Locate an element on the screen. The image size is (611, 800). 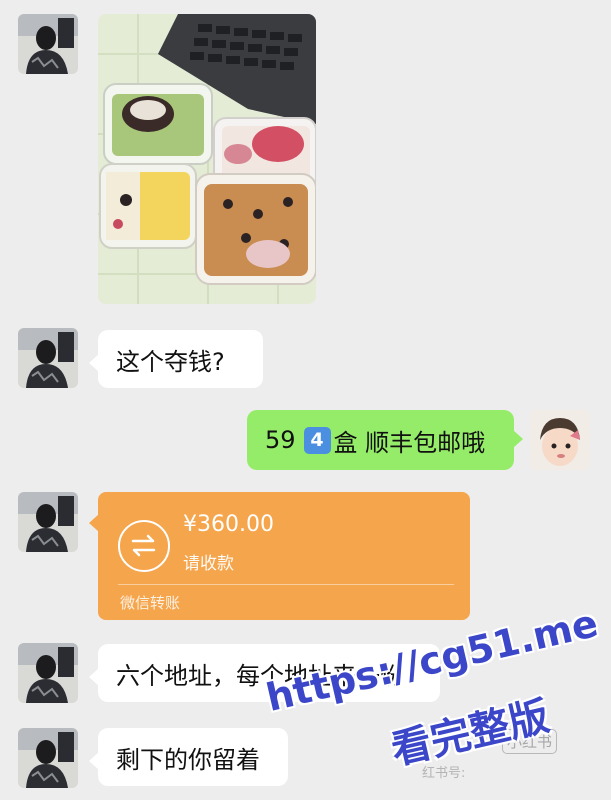
wechat-transfer-card: ¥360.00 请收款 微信转账 is located at coordinates (279, 556).